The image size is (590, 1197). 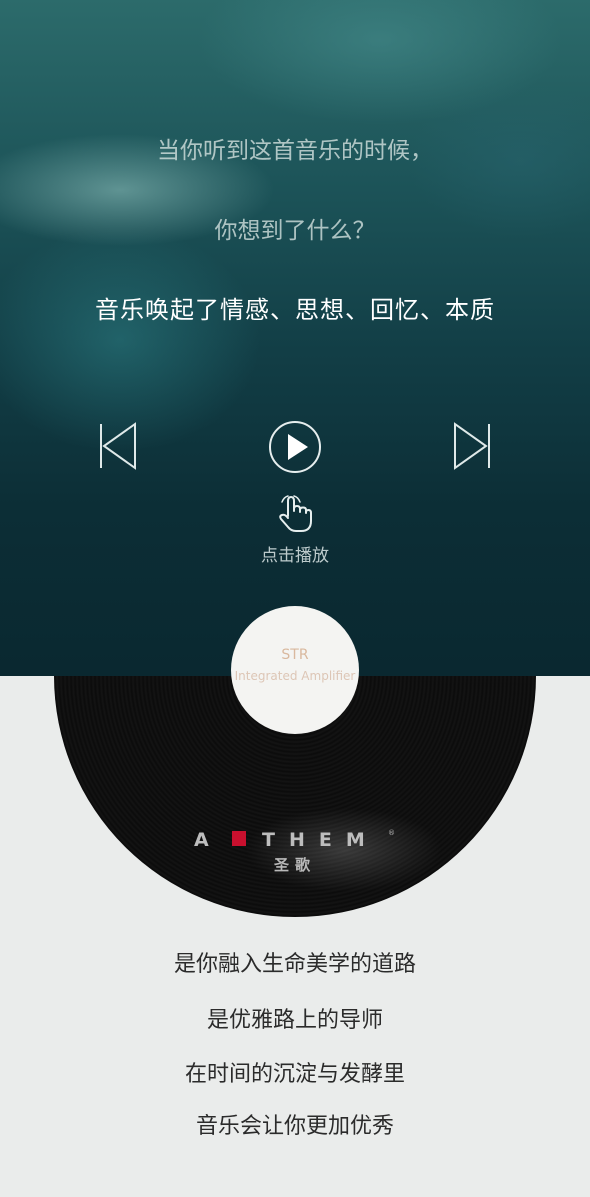 I want to click on play-icon, so click(x=295, y=447).